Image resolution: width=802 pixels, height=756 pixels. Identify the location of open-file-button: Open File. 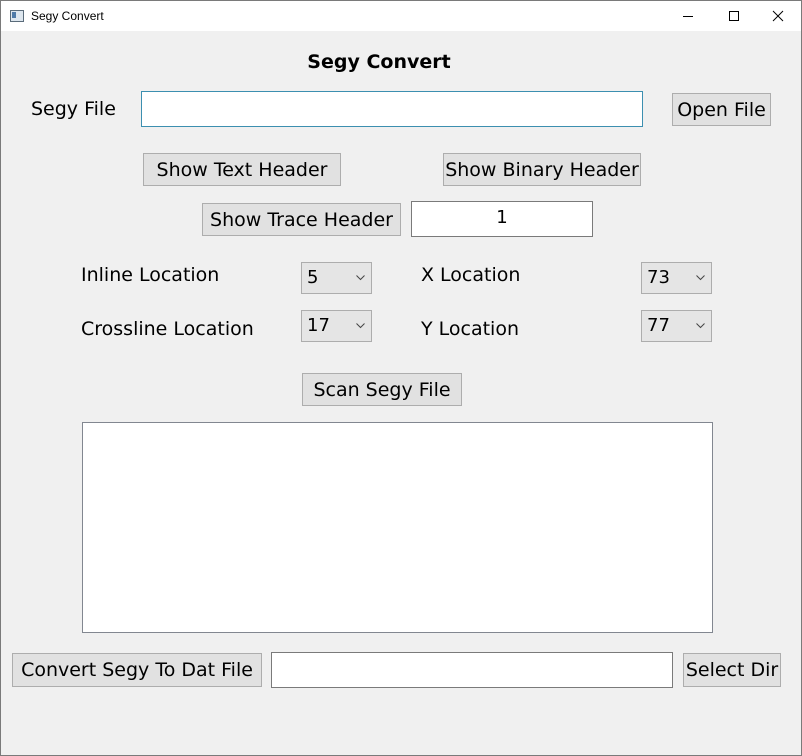
(721, 109).